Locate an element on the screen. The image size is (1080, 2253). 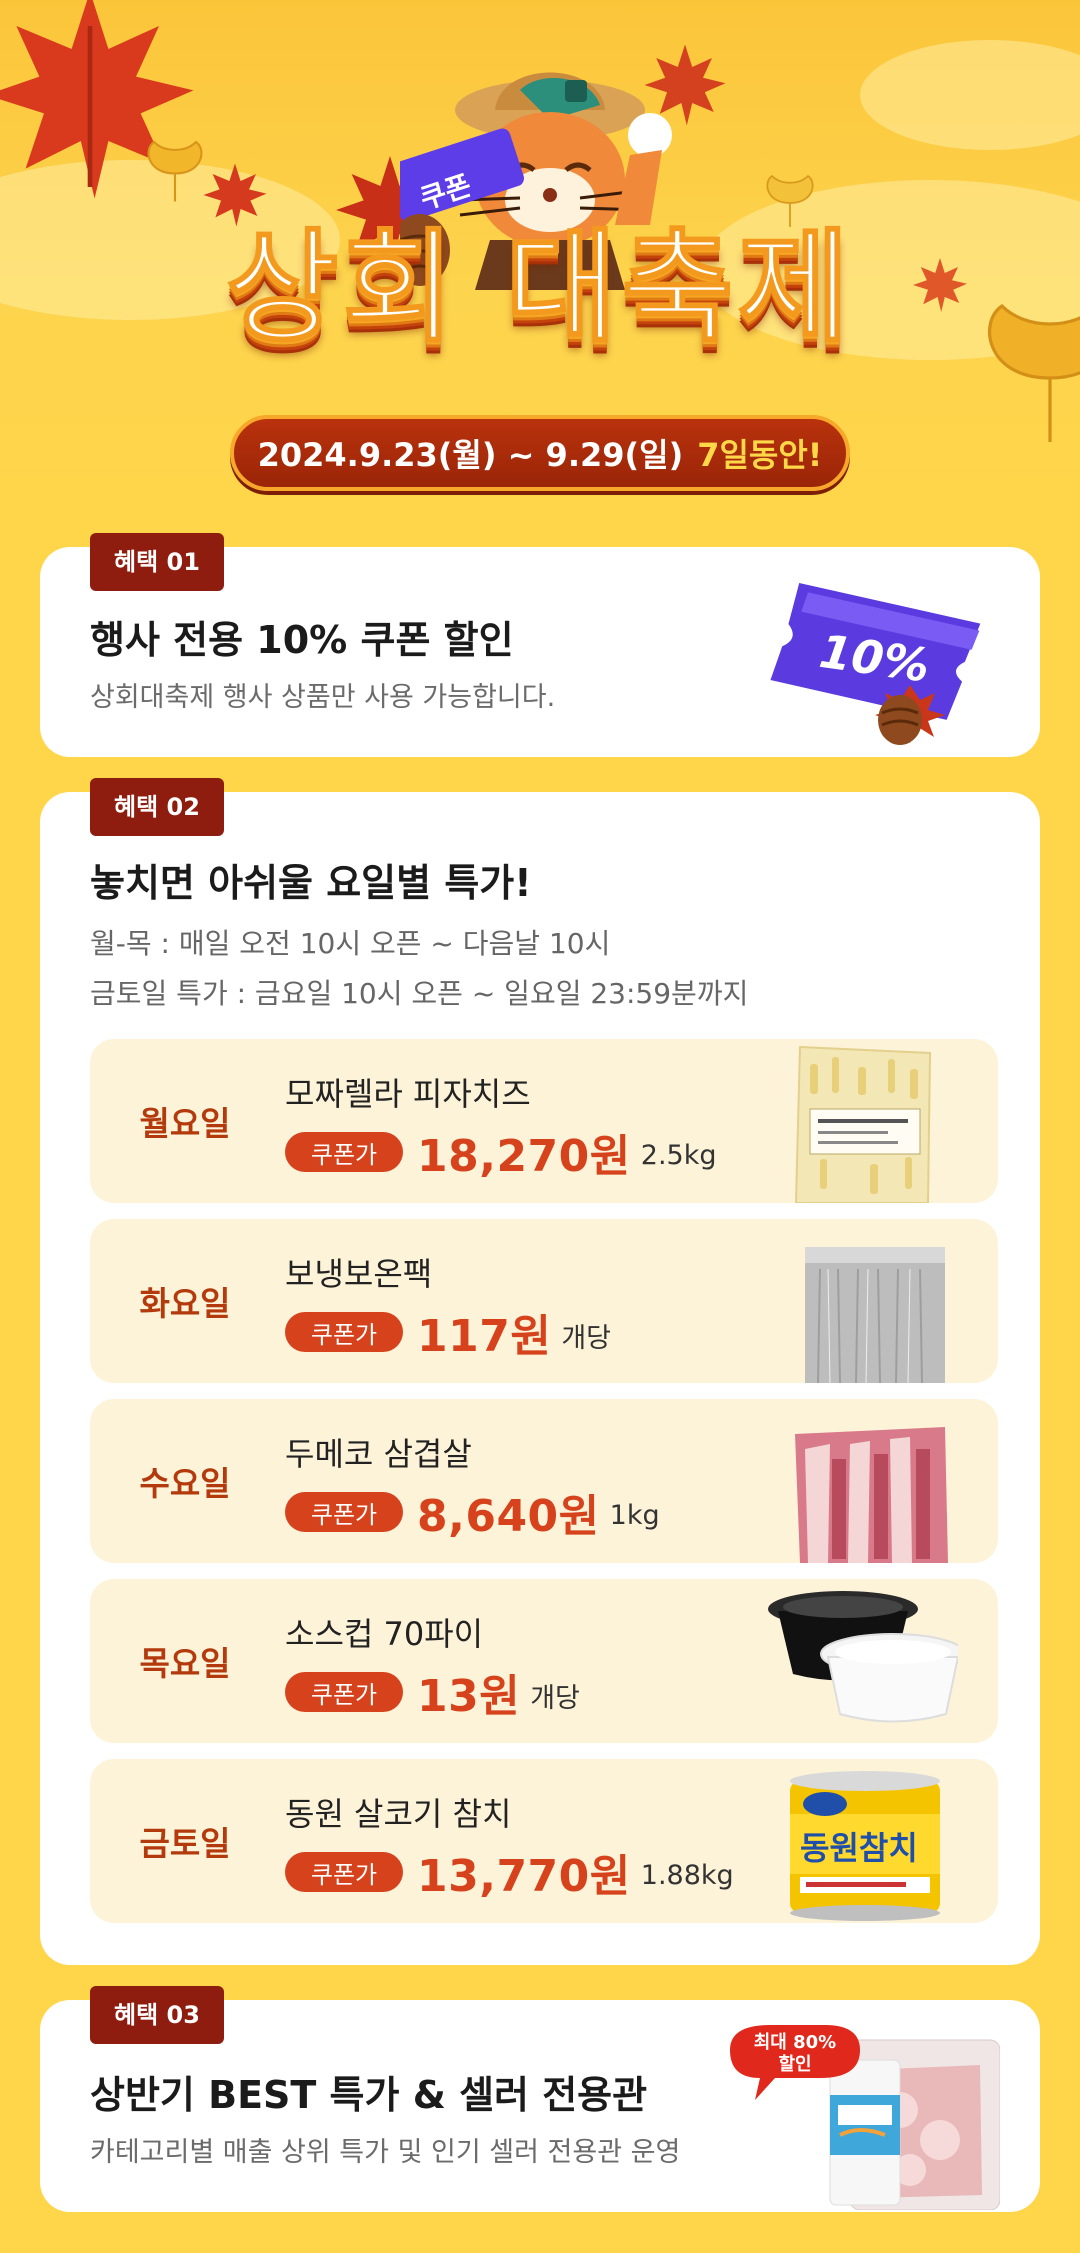
insulated-pack-icon is located at coordinates (875, 1315).